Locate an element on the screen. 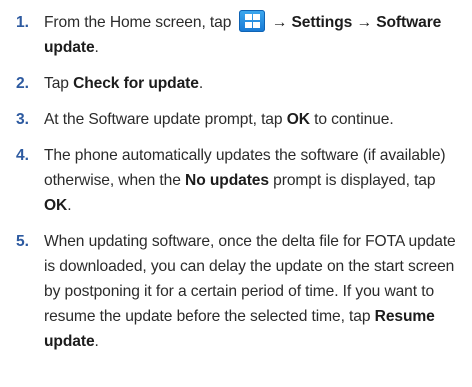 This screenshot has width=472, height=387. step-text-part: At the Software update prompt, tap is located at coordinates (165, 119).